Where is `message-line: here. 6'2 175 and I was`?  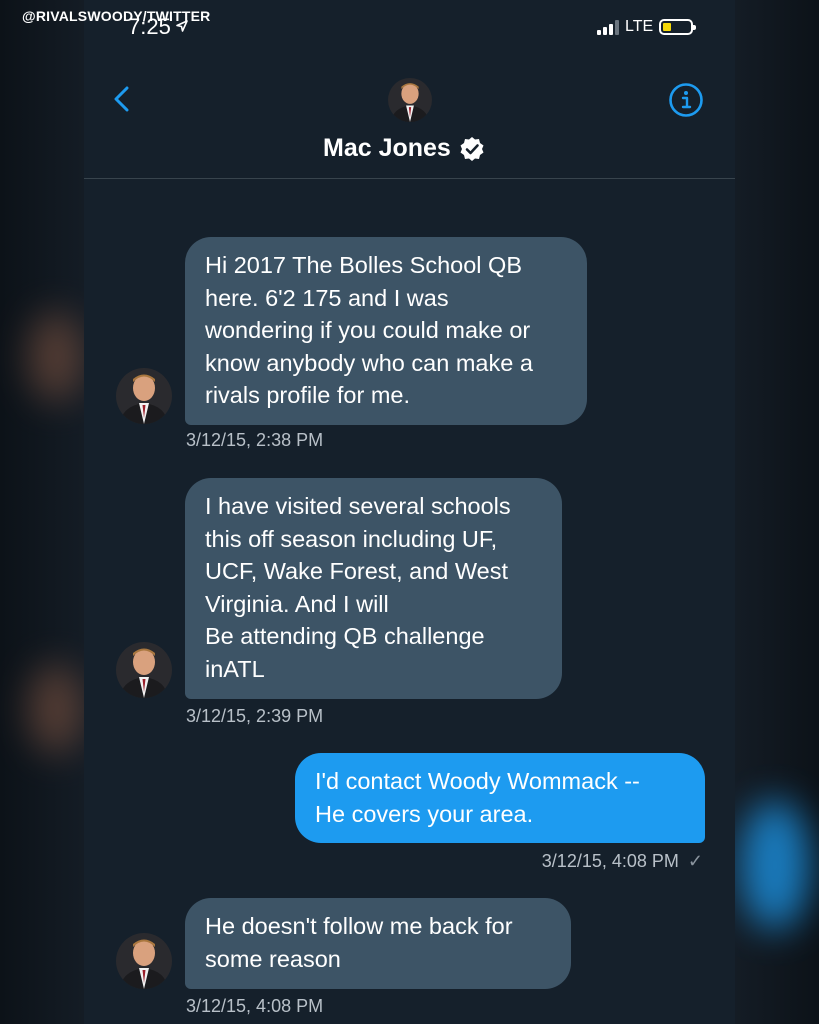 message-line: here. 6'2 175 and I was is located at coordinates (327, 297).